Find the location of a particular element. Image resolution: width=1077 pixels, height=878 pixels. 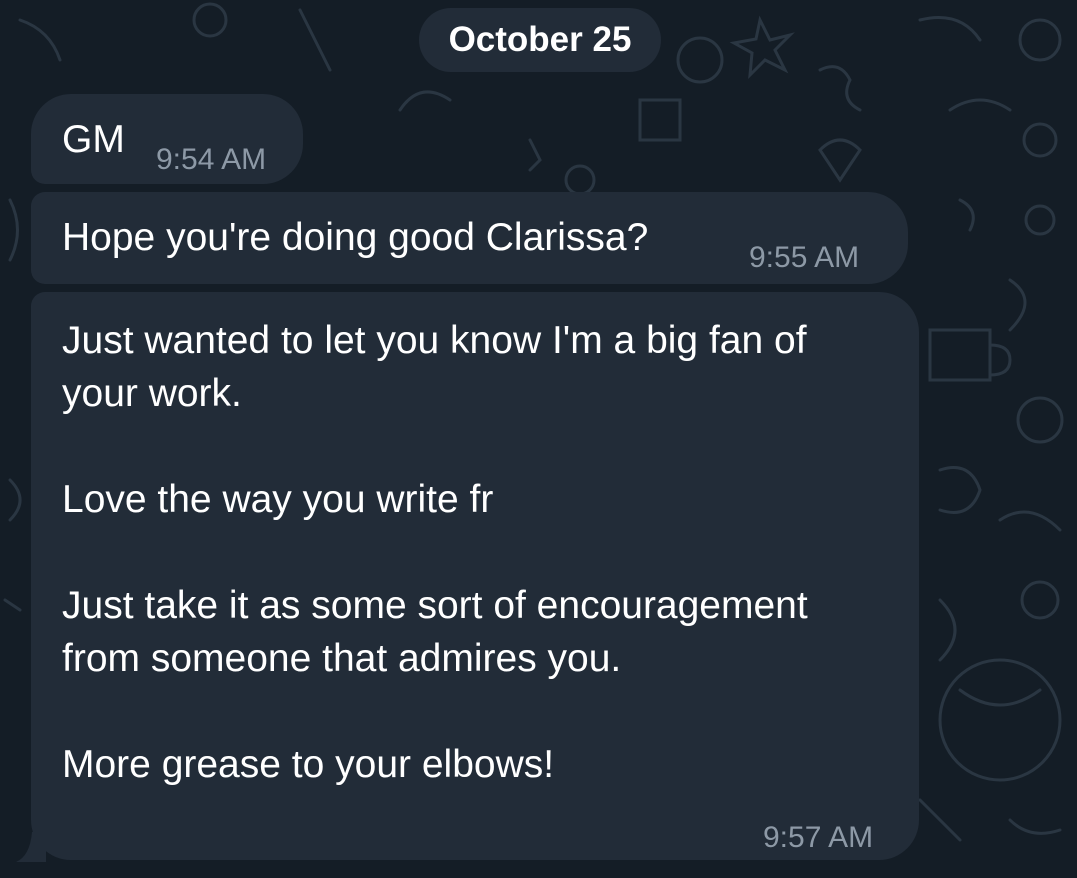

message-bubble: GM 9:54 AM is located at coordinates (167, 139).